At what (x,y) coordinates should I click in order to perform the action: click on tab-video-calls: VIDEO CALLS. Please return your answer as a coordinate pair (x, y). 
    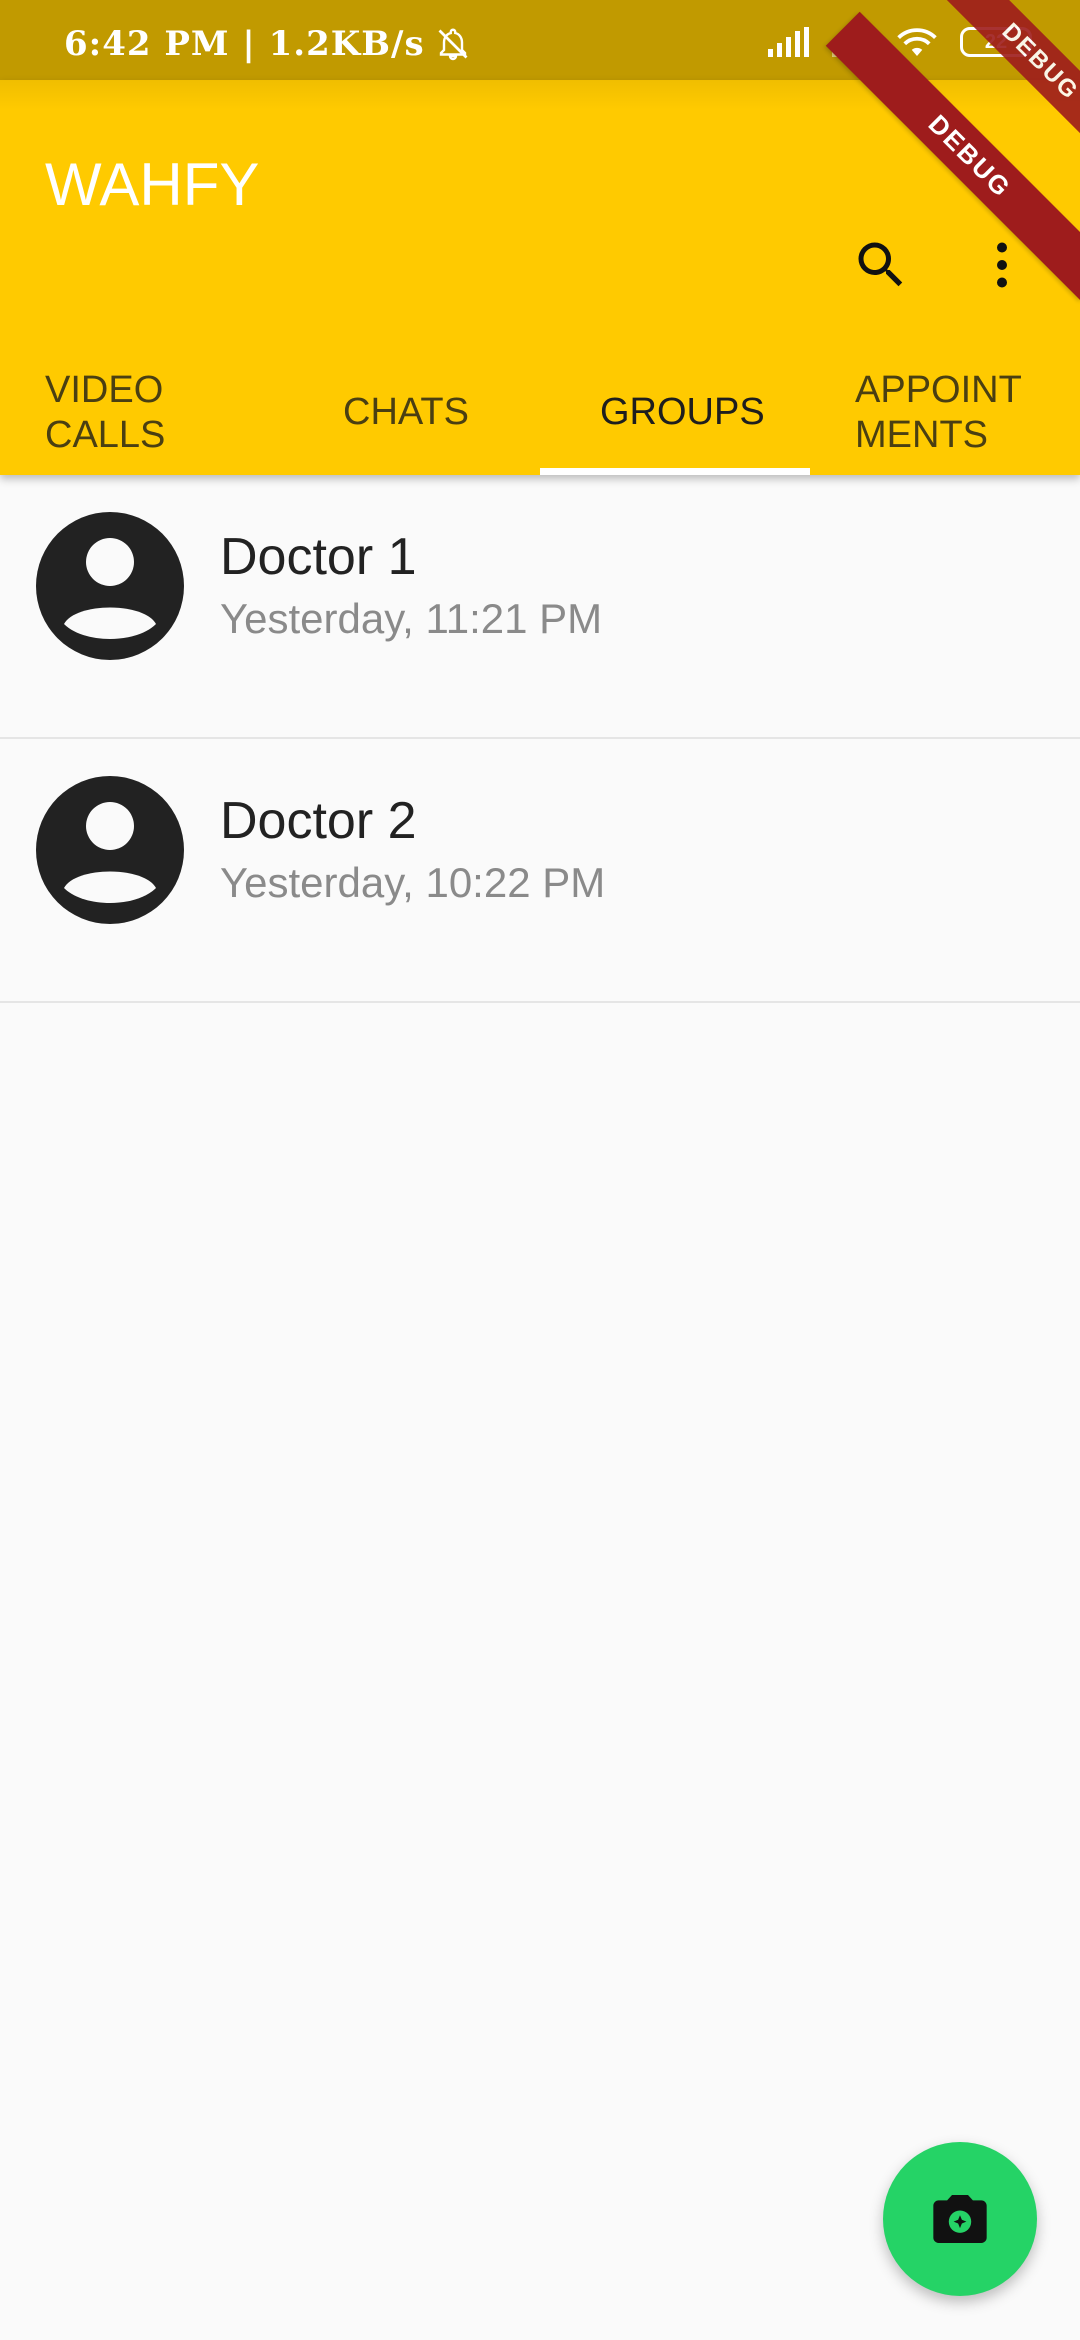
    Looking at the image, I should click on (155, 412).